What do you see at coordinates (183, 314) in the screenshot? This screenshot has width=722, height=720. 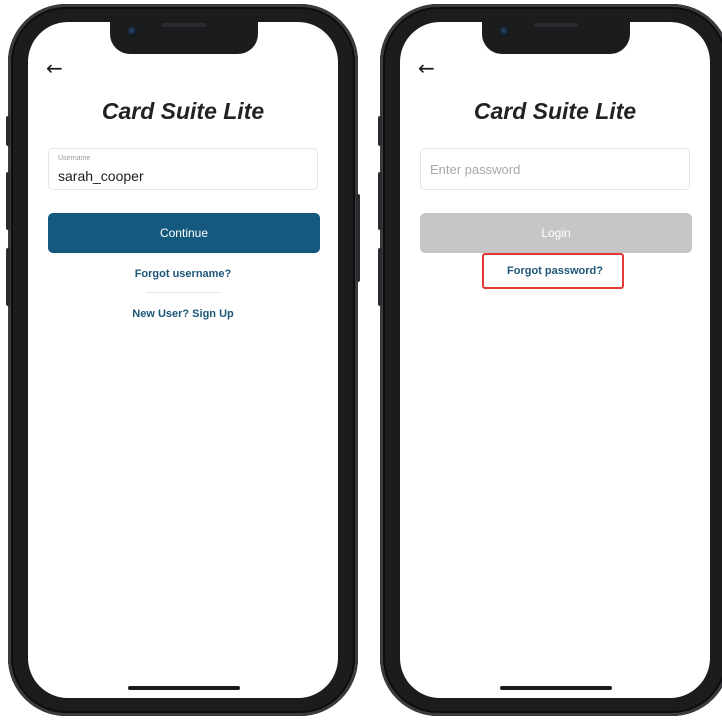 I see `signup-link: New User? Sign Up` at bounding box center [183, 314].